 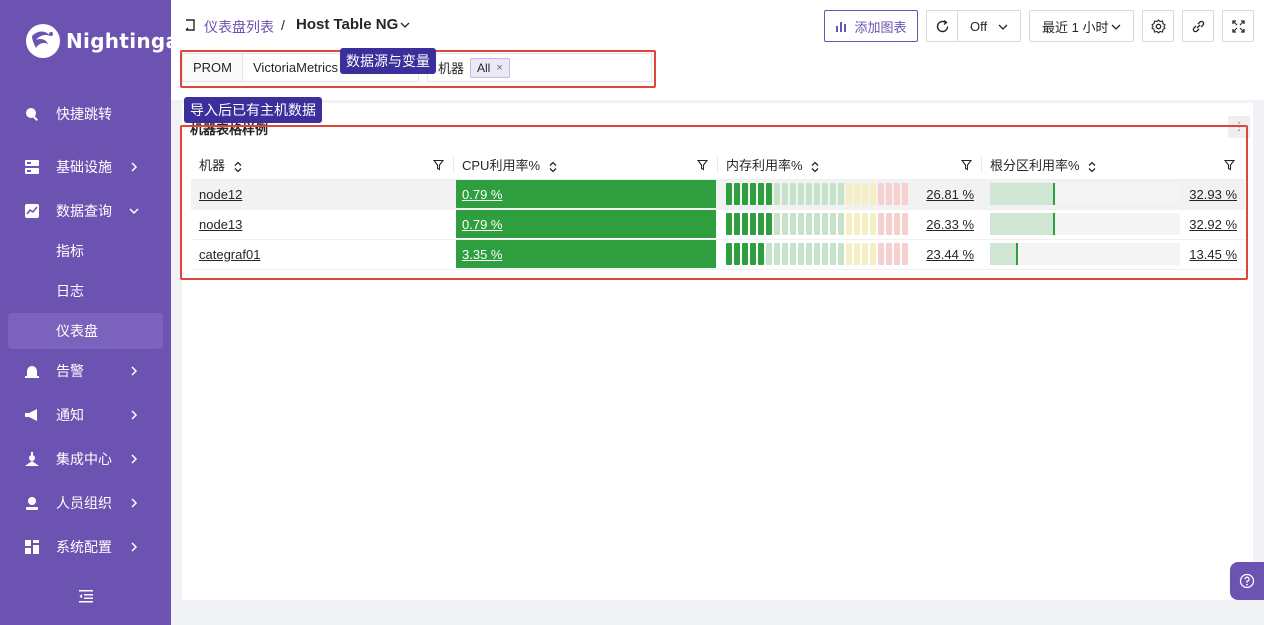 I want to click on host-tag-all: All ×, so click(x=490, y=67).